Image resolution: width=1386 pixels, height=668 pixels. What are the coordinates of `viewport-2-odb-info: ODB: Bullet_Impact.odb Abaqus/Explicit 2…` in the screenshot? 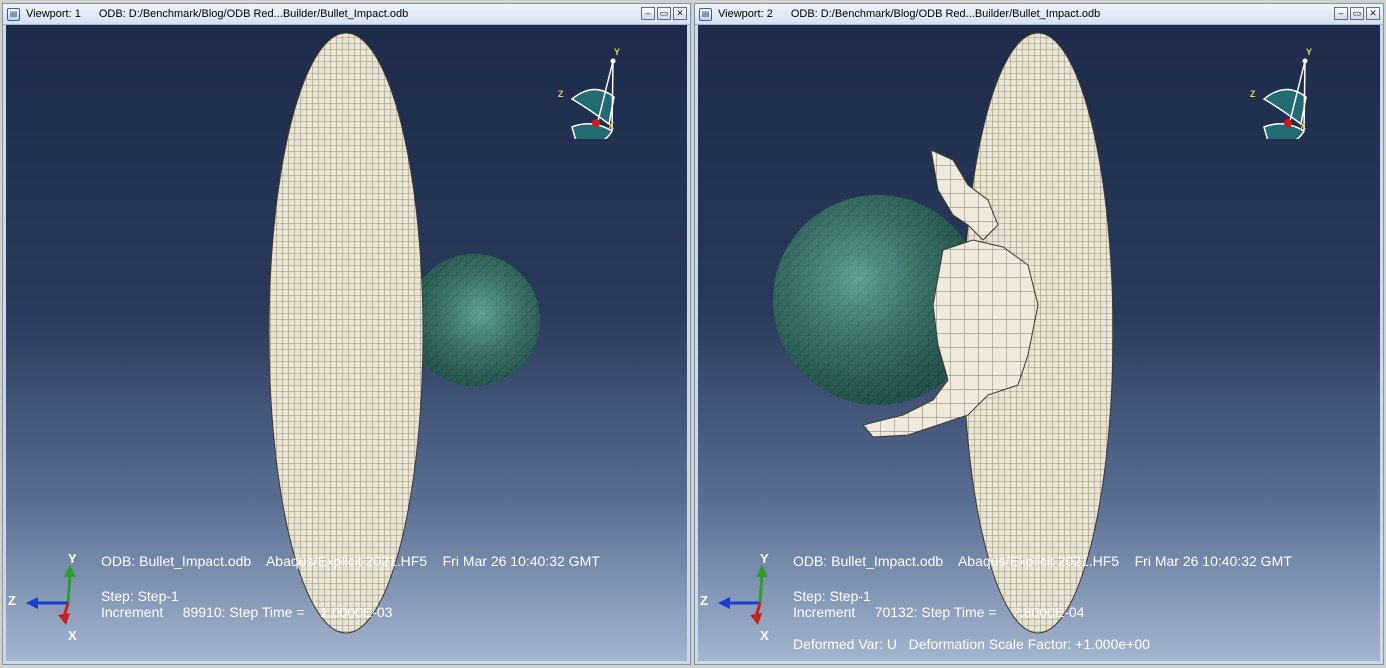 It's located at (1042, 561).